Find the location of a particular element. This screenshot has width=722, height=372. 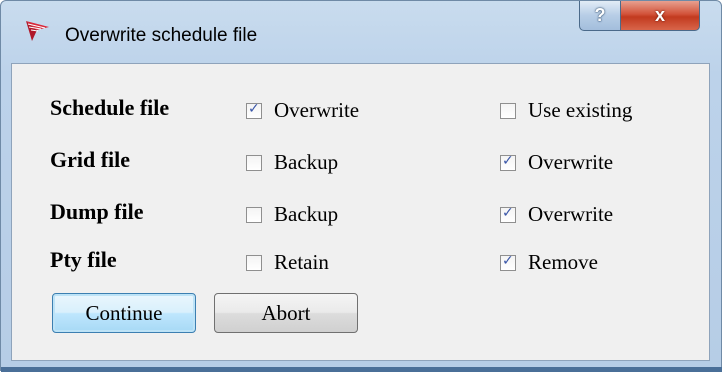

schedule-file-label: Schedule file is located at coordinates (110, 107).